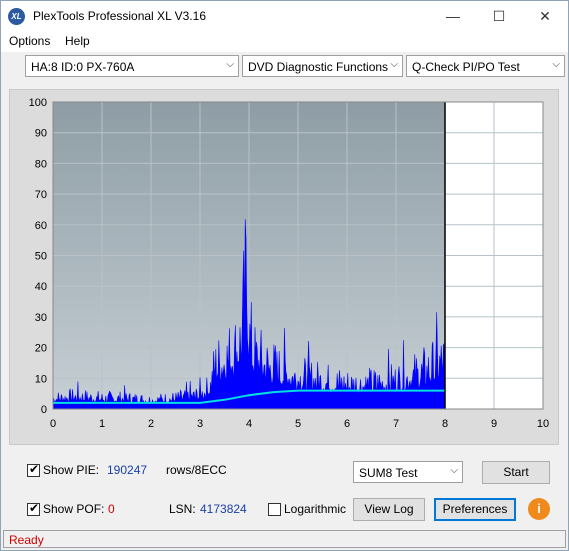  I want to click on logarithmic-checkbox, so click(274, 509).